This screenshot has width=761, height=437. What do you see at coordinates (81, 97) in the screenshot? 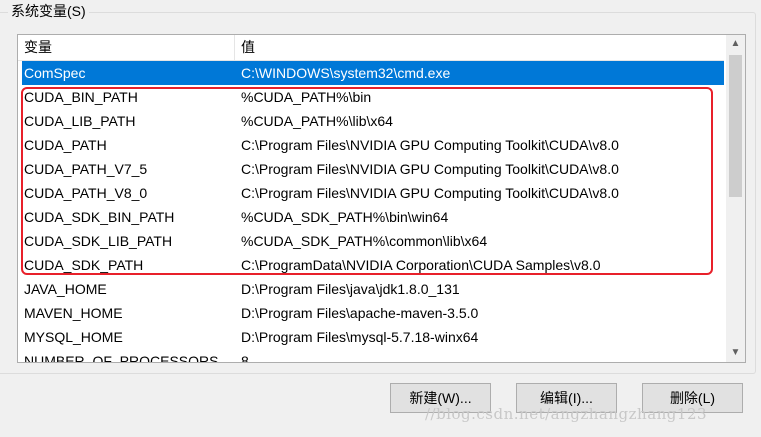
I see `variable-name: CUDA_BIN_PATH` at bounding box center [81, 97].